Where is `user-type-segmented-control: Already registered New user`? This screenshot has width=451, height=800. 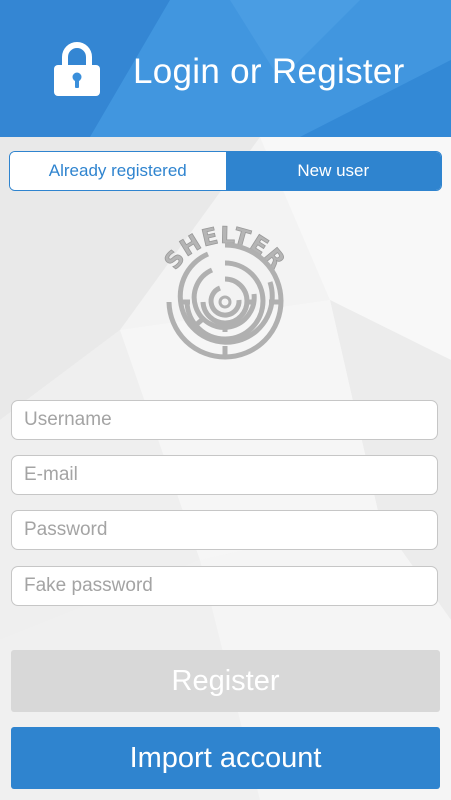
user-type-segmented-control: Already registered New user is located at coordinates (225, 171).